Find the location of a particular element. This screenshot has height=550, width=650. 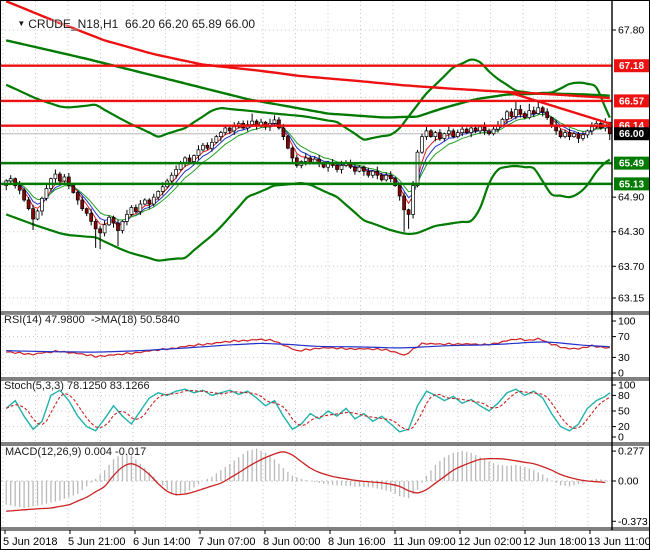

chart-ohlc-values: 66.20 66.20 65.89 66.00 is located at coordinates (190, 24).